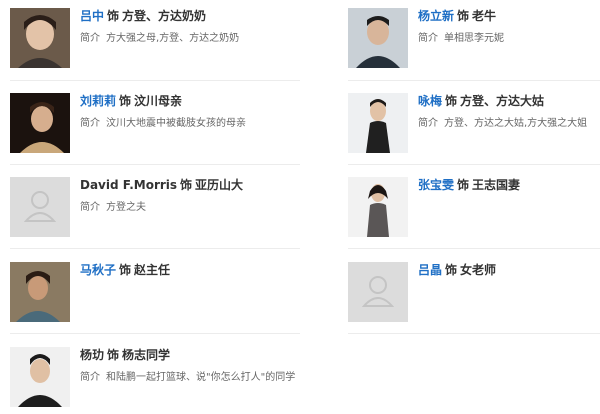 This screenshot has height=414, width=600. What do you see at coordinates (436, 16) in the screenshot?
I see `actor-name-link: 杨立新` at bounding box center [436, 16].